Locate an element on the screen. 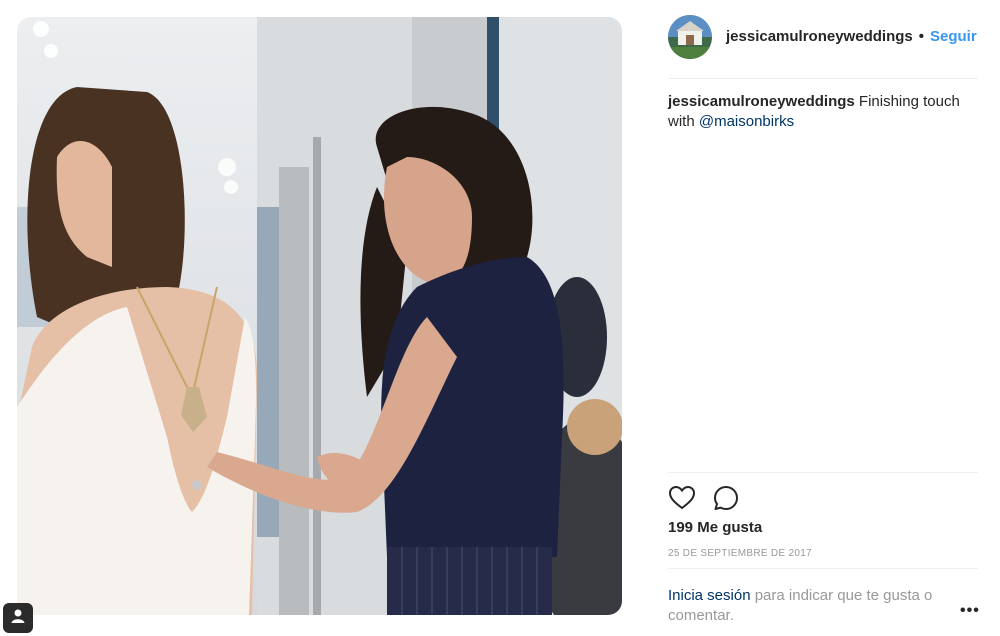 The width and height of the screenshot is (1000, 636). actions-divider is located at coordinates (823, 472).